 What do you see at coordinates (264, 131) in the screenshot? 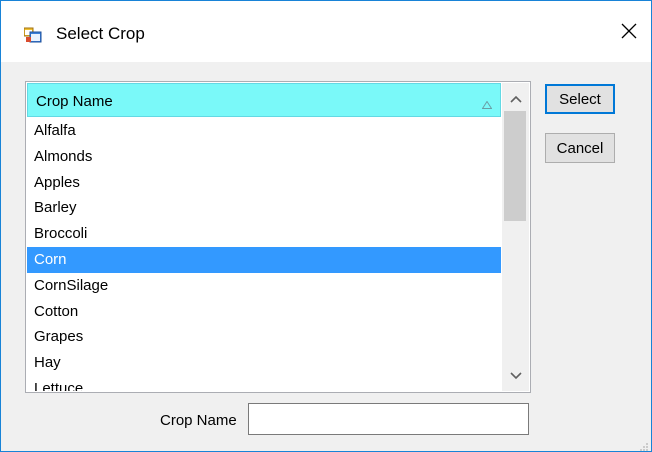
I see `list-item: Alfalfa` at bounding box center [264, 131].